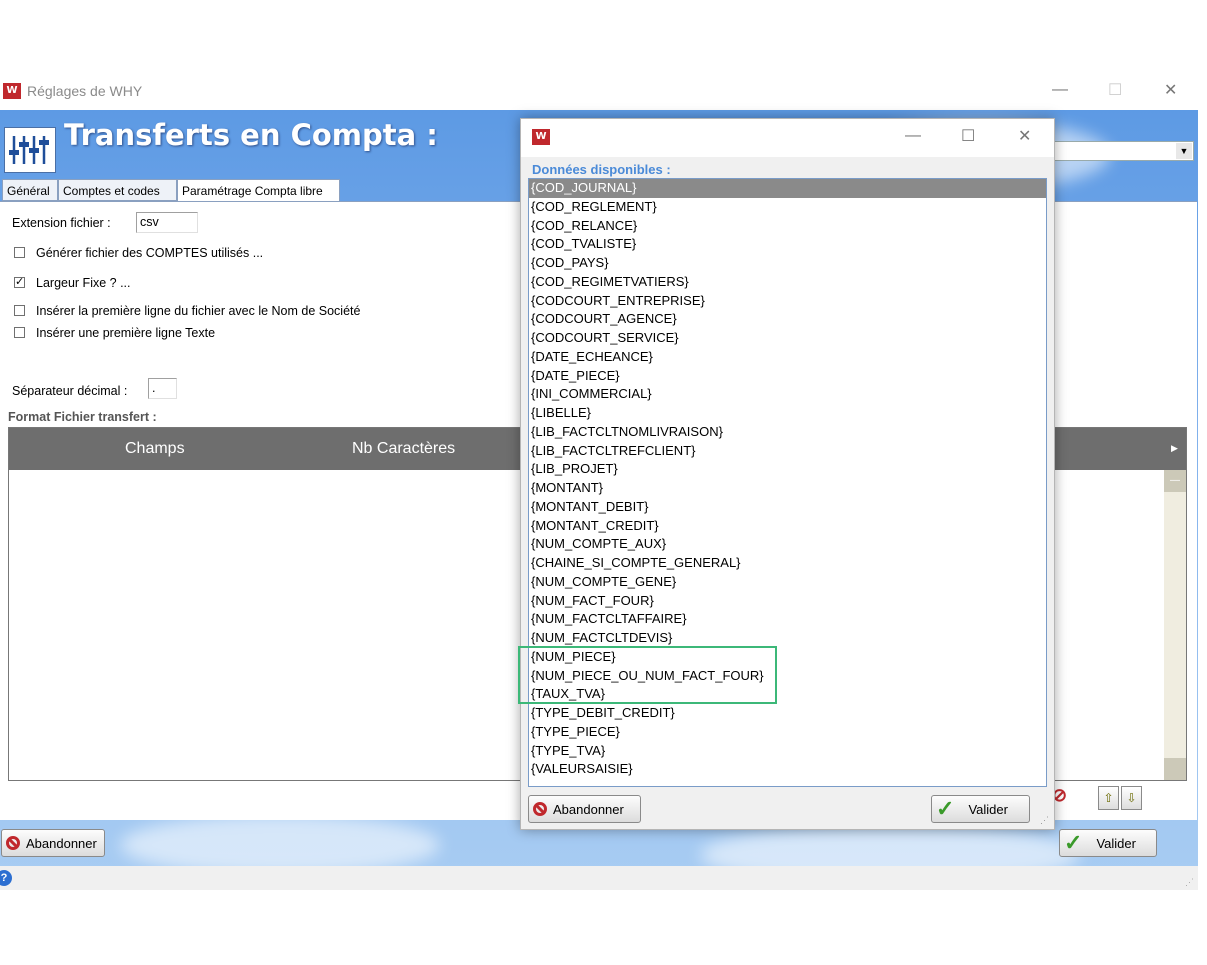  Describe the element at coordinates (1122, 151) in the screenshot. I see `header-combobox: ▼` at that location.